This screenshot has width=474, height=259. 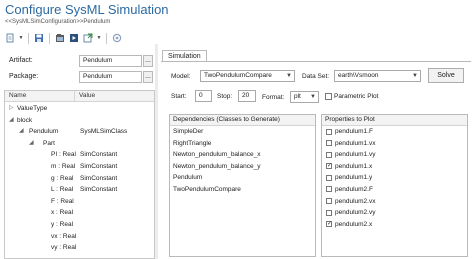 What do you see at coordinates (88, 38) in the screenshot?
I see `export-icon` at bounding box center [88, 38].